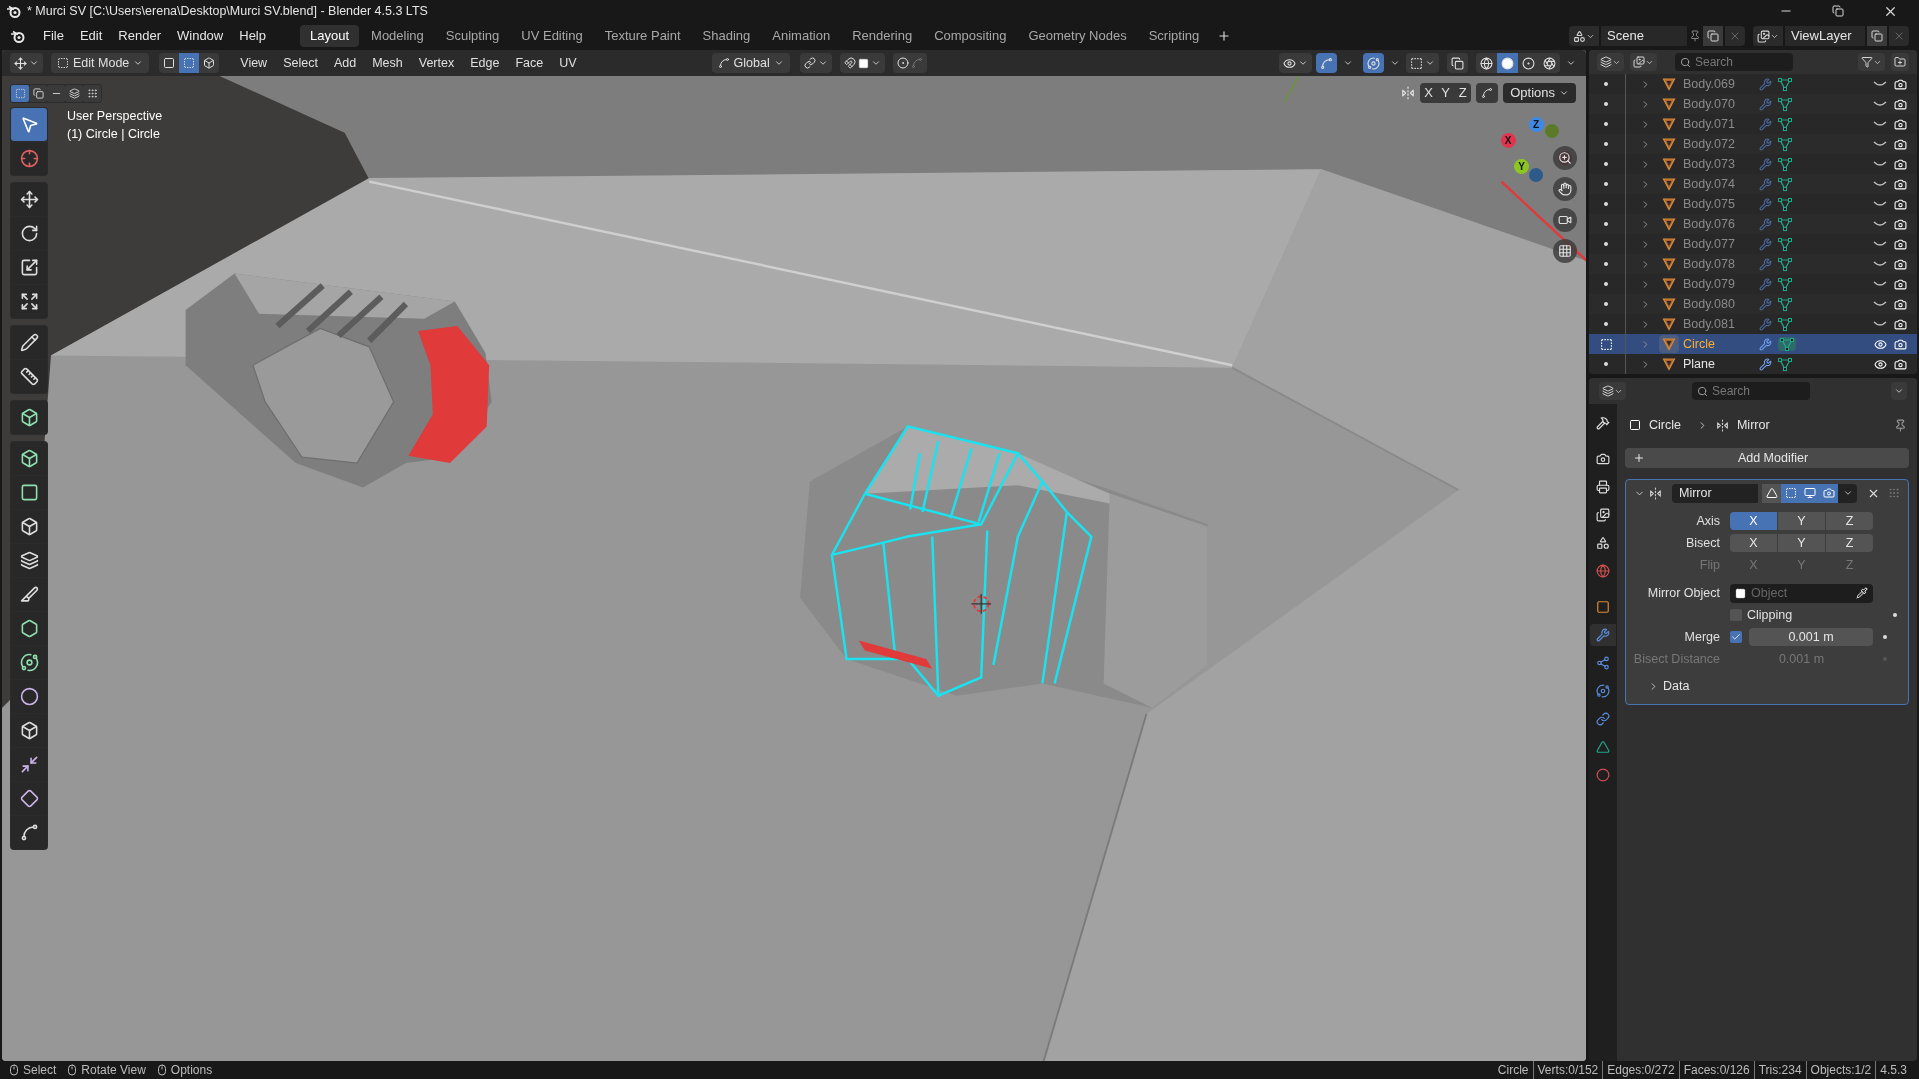  I want to click on object-name: Body.071, so click(1709, 124).